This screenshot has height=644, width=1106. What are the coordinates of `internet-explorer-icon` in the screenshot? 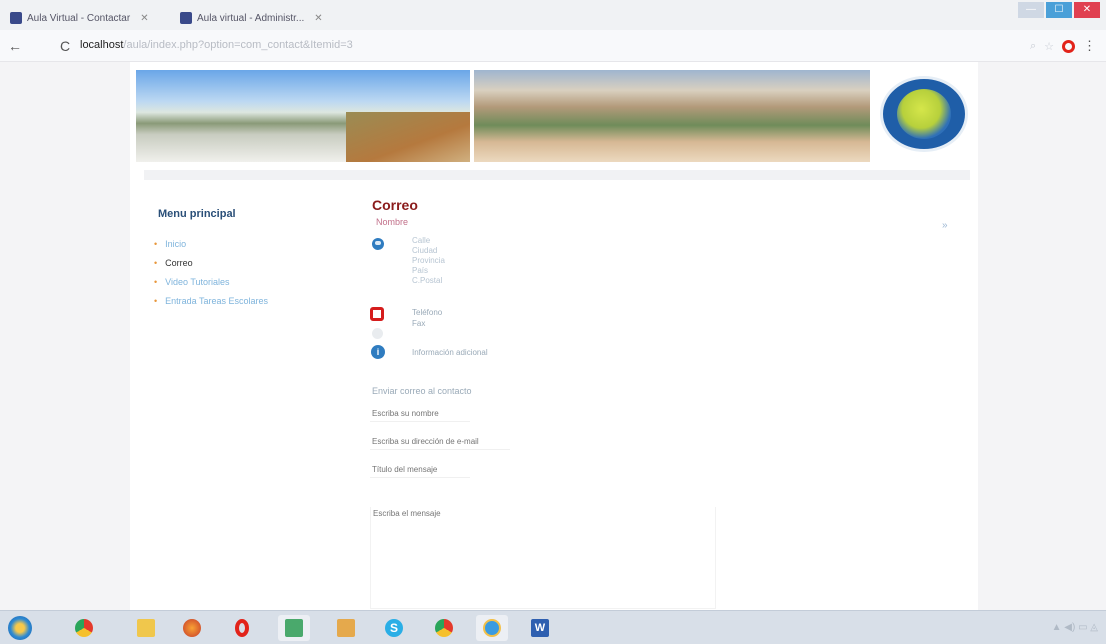 It's located at (492, 628).